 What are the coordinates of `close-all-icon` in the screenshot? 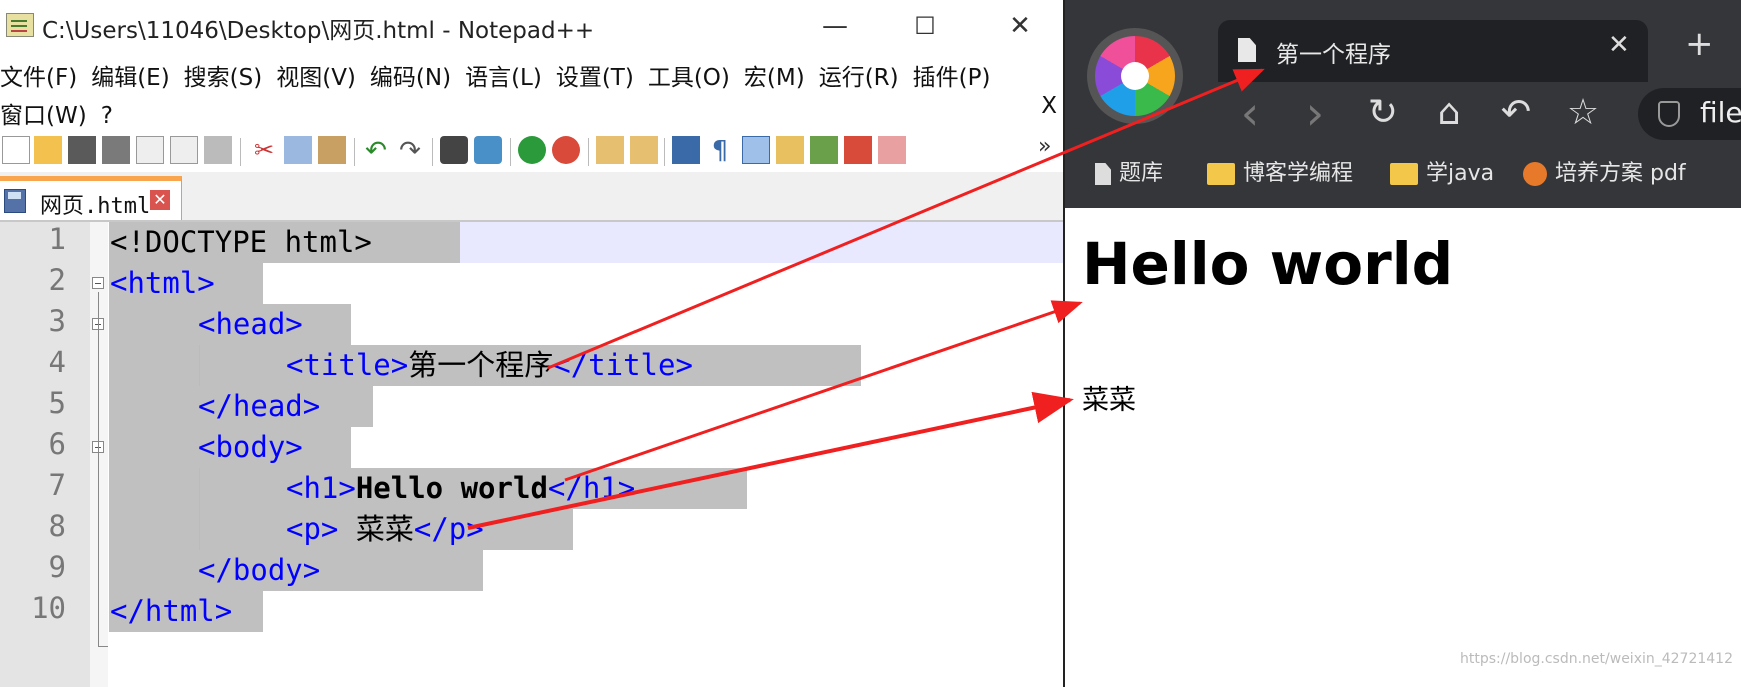 It's located at (184, 150).